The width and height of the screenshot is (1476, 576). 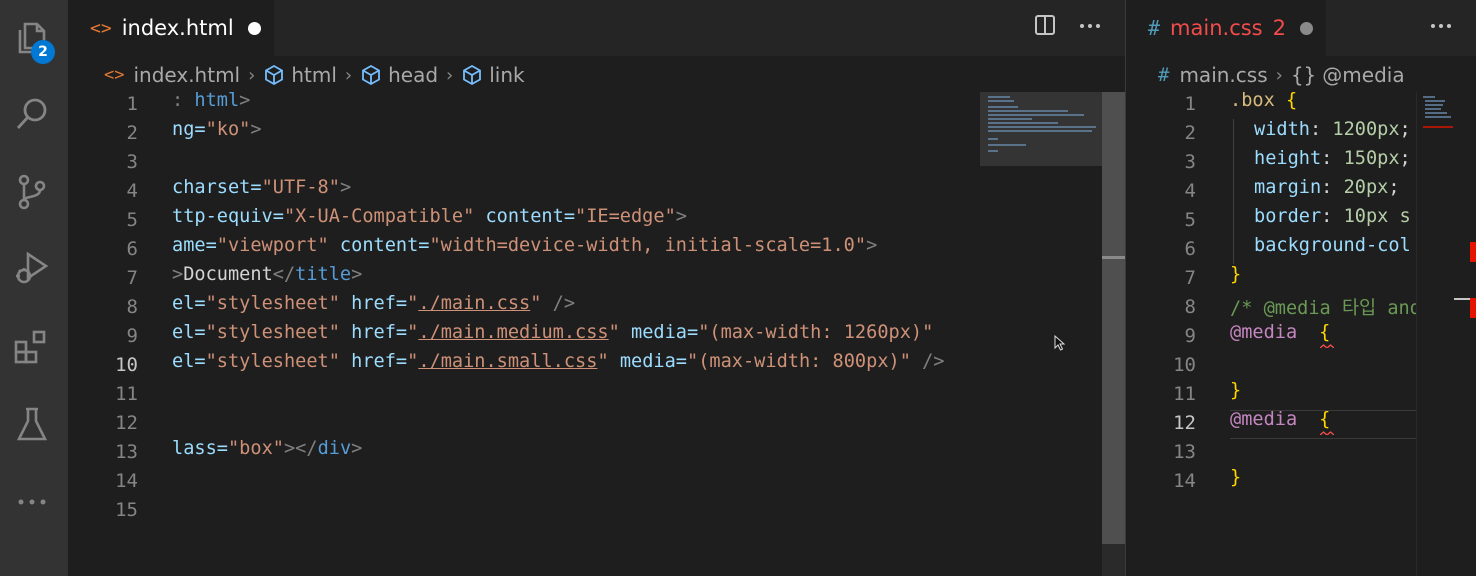 What do you see at coordinates (1279, 28) in the screenshot?
I see `problems-count: 2` at bounding box center [1279, 28].